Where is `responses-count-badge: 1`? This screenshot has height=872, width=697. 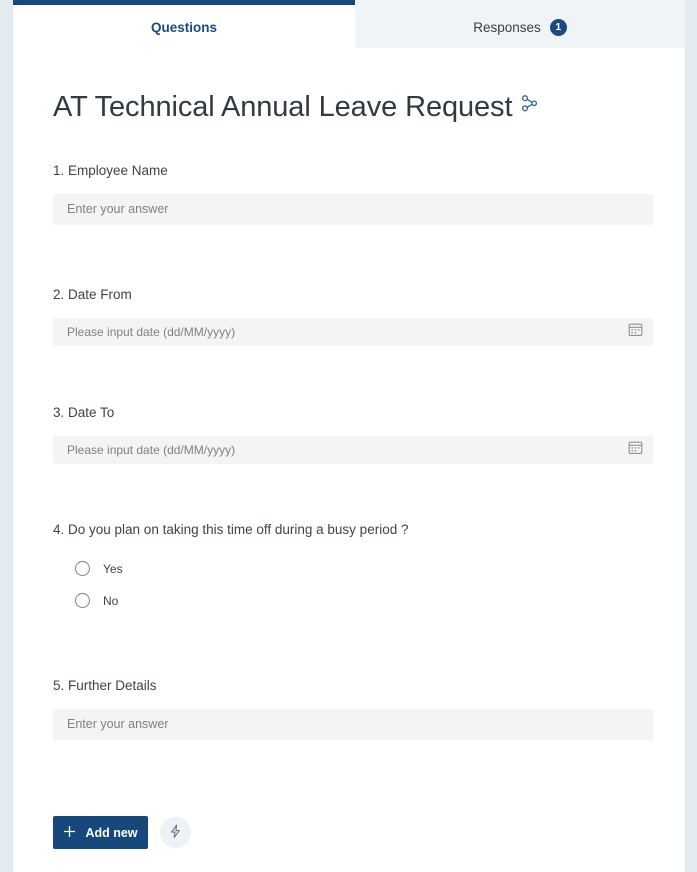 responses-count-badge: 1 is located at coordinates (558, 27).